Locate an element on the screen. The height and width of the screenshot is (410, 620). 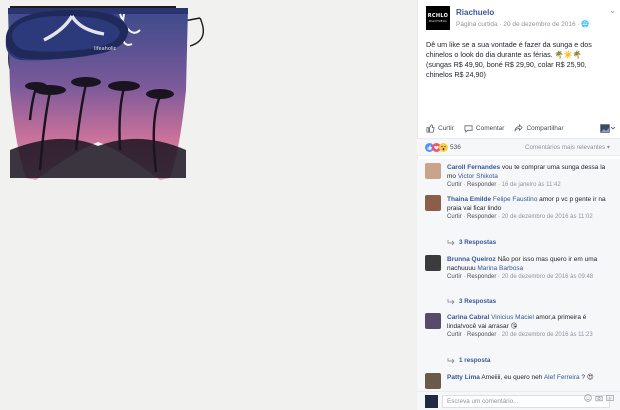
avatar-logo-text: RCHLO is located at coordinates (438, 16).